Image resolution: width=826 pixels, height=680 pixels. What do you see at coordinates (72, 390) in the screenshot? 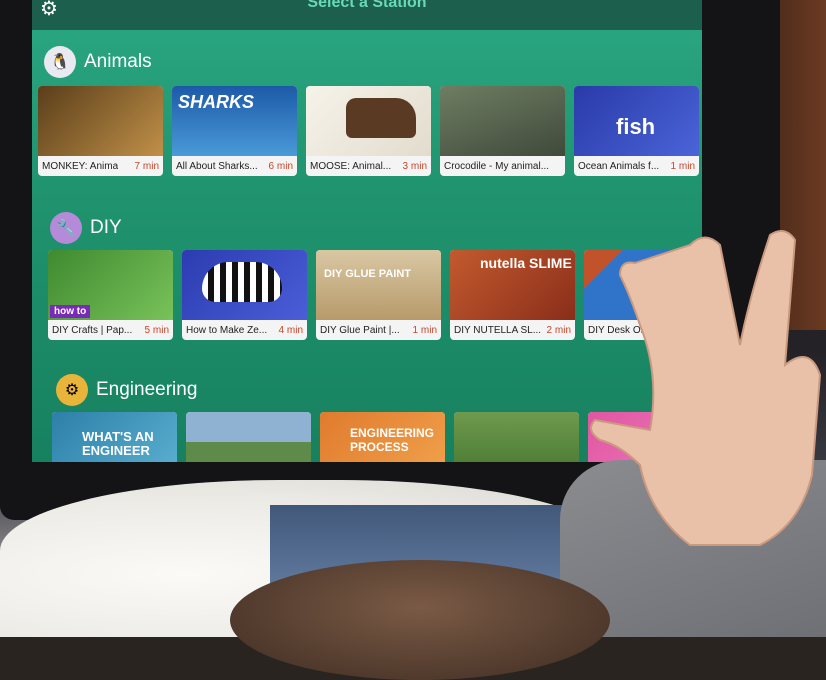
I see `gears-icon: ⚙` at bounding box center [72, 390].